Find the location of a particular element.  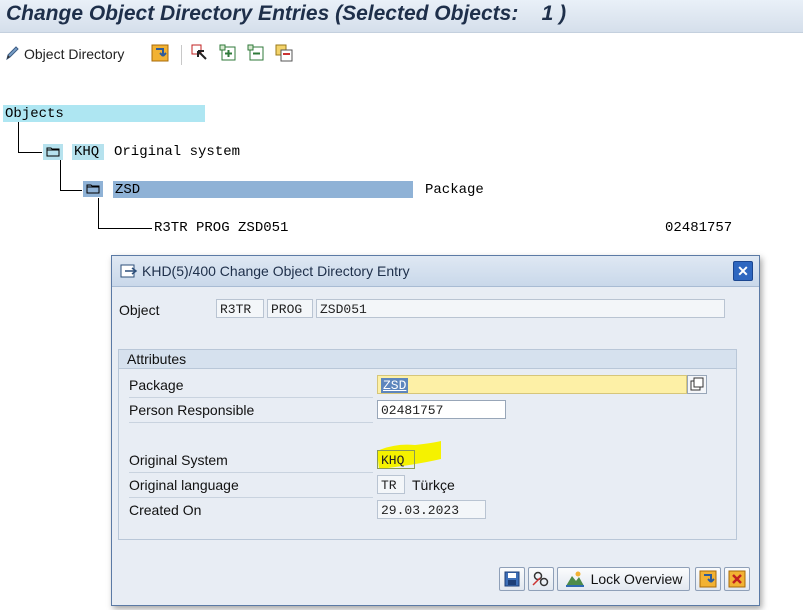

lock-overview-button: Lock Overview is located at coordinates (623, 579).